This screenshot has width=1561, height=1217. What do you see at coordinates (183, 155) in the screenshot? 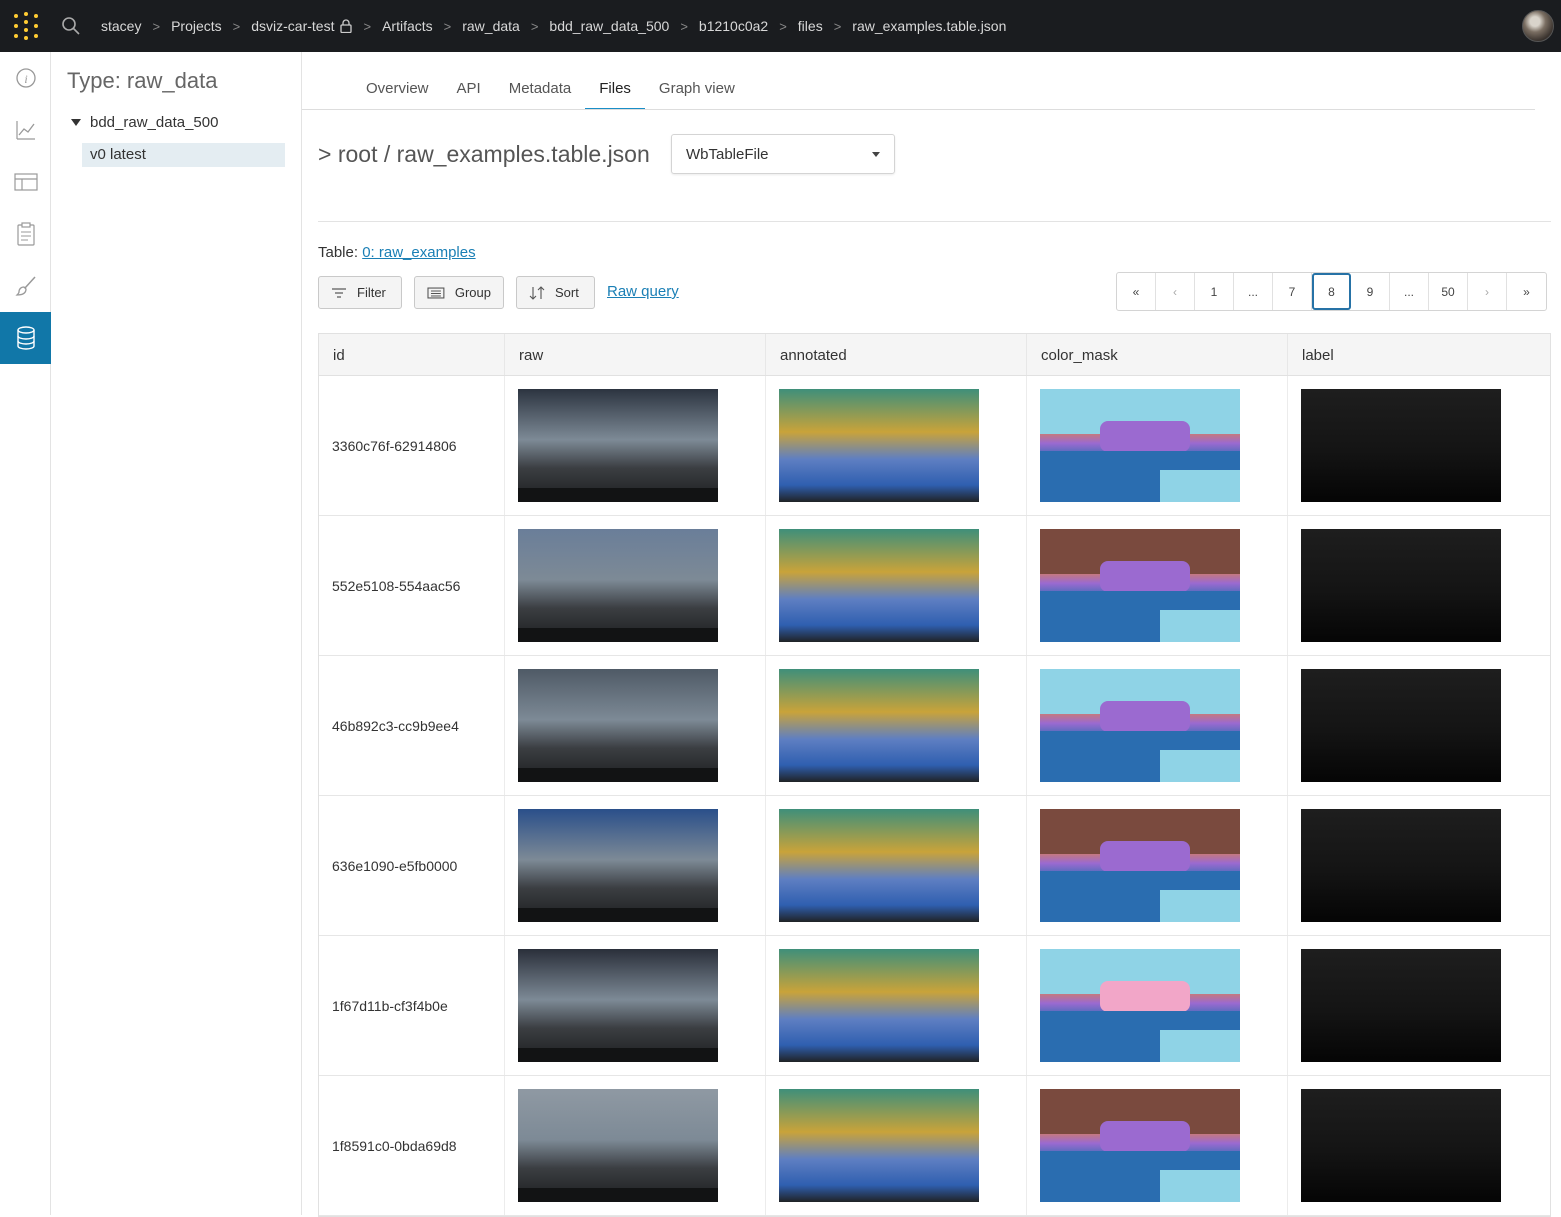
I see `version-item: v0 latest` at bounding box center [183, 155].